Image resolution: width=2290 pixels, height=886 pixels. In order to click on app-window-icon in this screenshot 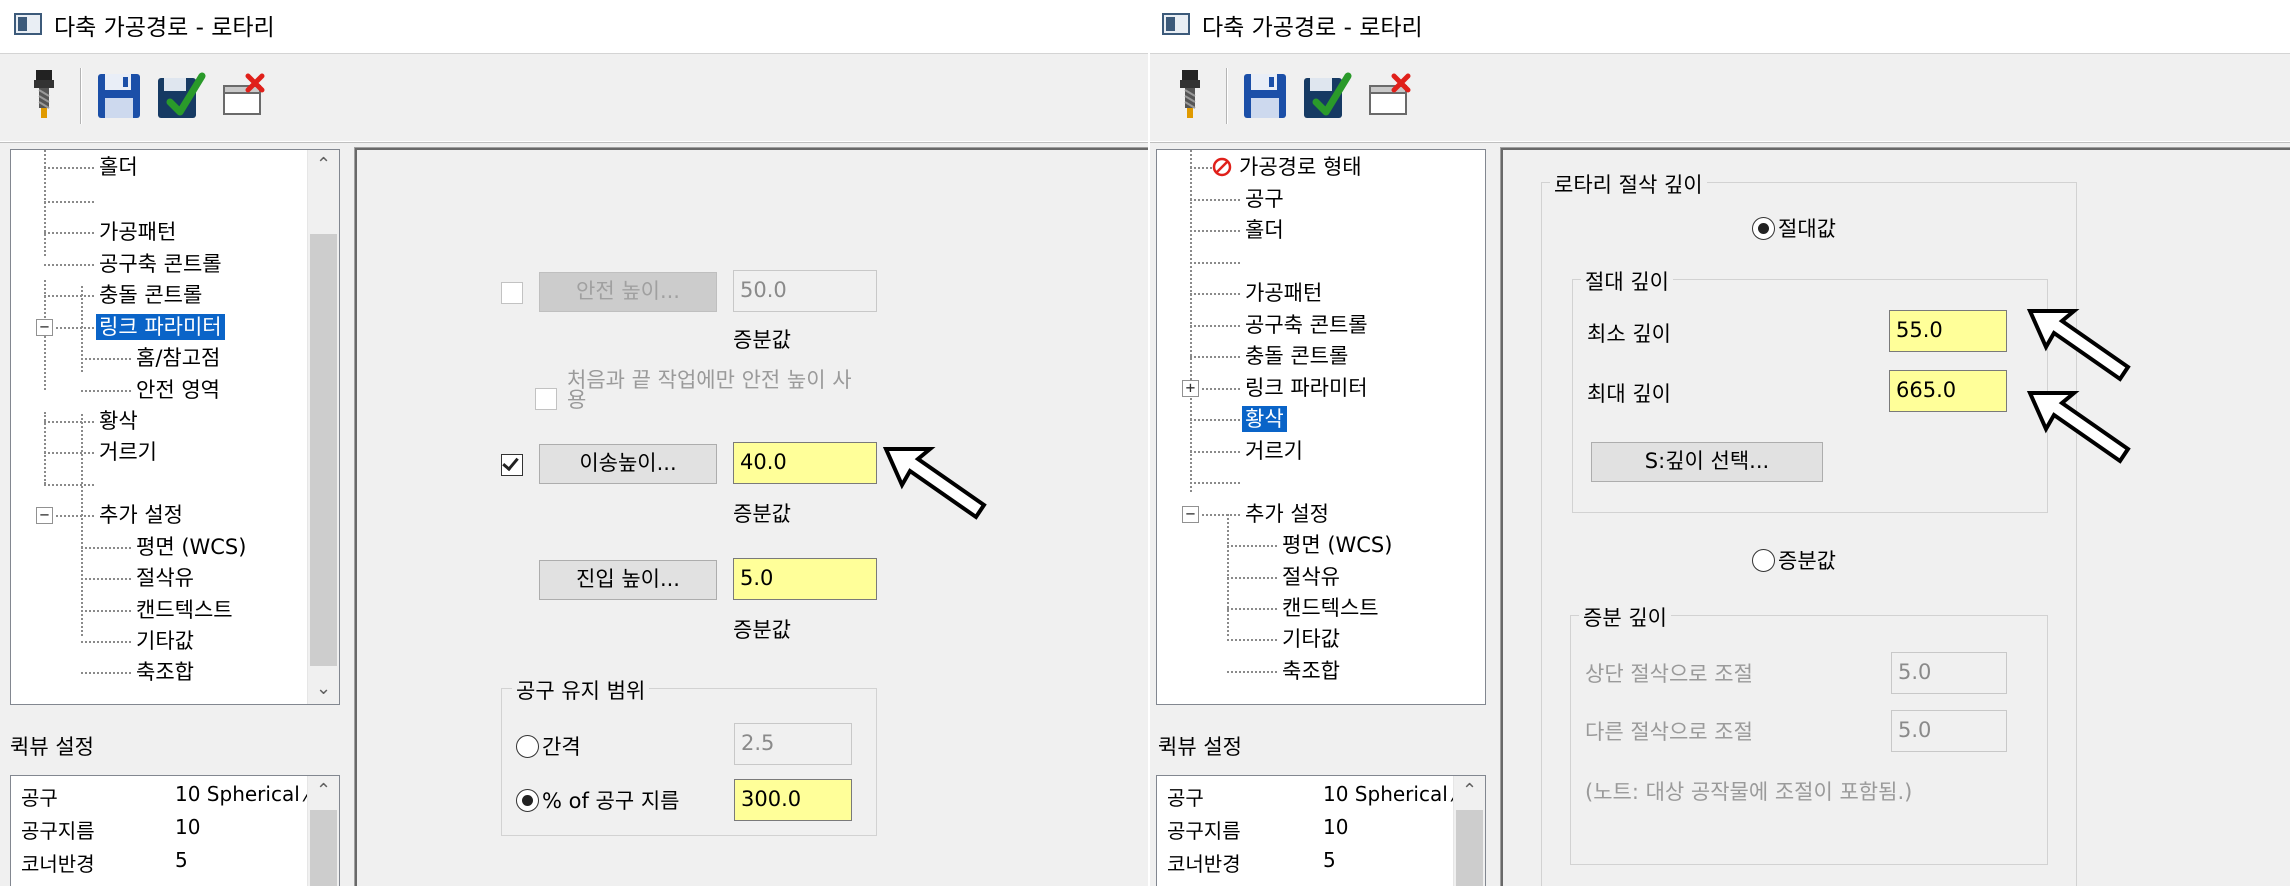, I will do `click(1176, 24)`.